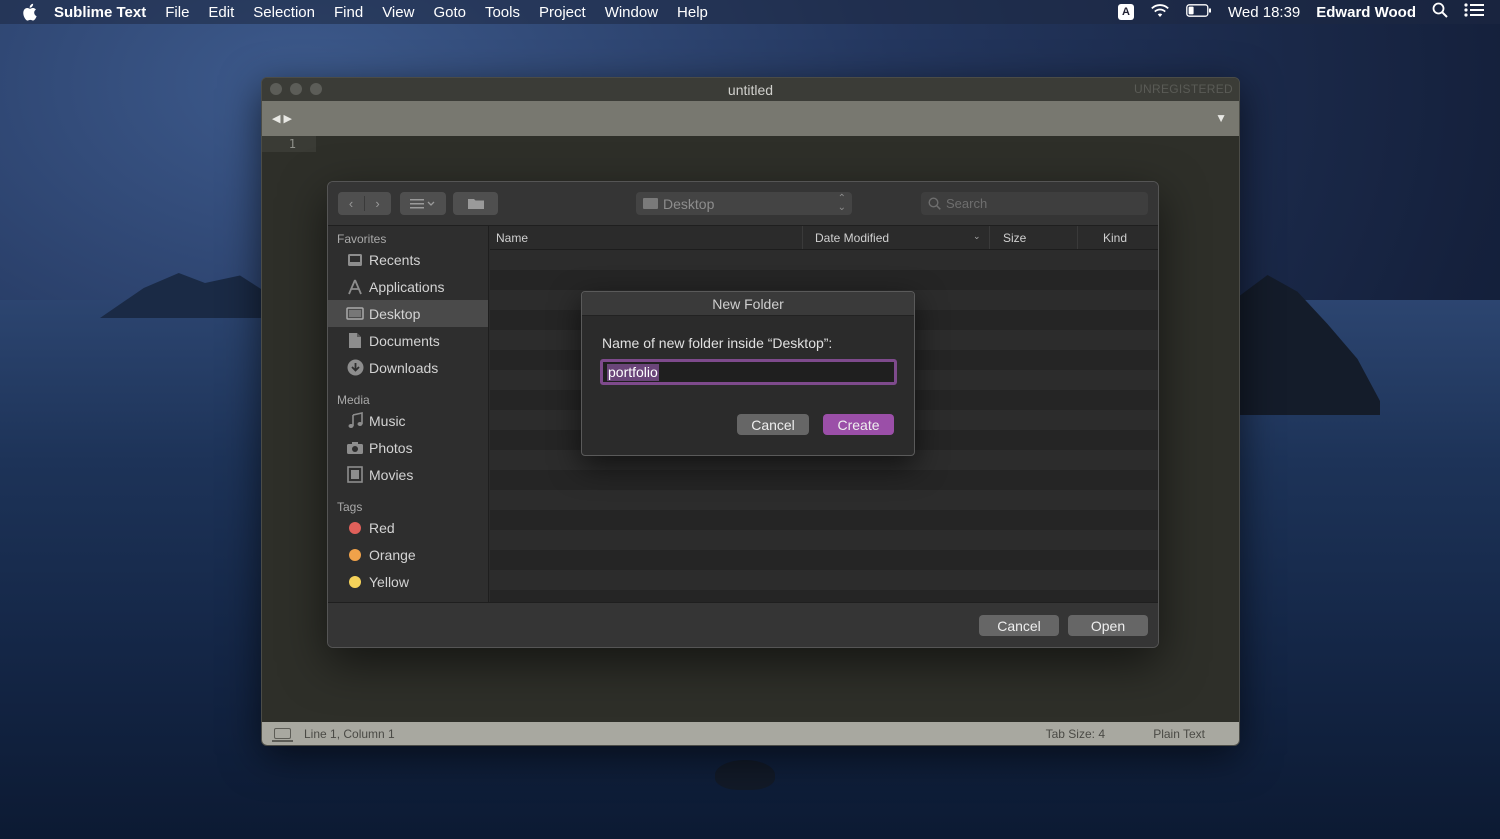  I want to click on open-button: Open, so click(1108, 625).